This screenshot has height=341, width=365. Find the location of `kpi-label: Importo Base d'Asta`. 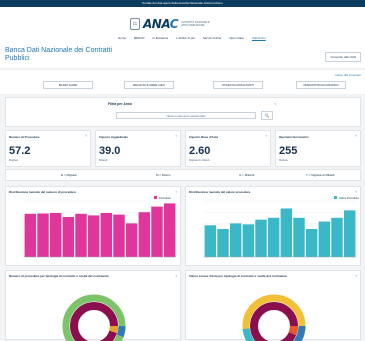

kpi-label: Importo Base d'Asta is located at coordinates (204, 137).